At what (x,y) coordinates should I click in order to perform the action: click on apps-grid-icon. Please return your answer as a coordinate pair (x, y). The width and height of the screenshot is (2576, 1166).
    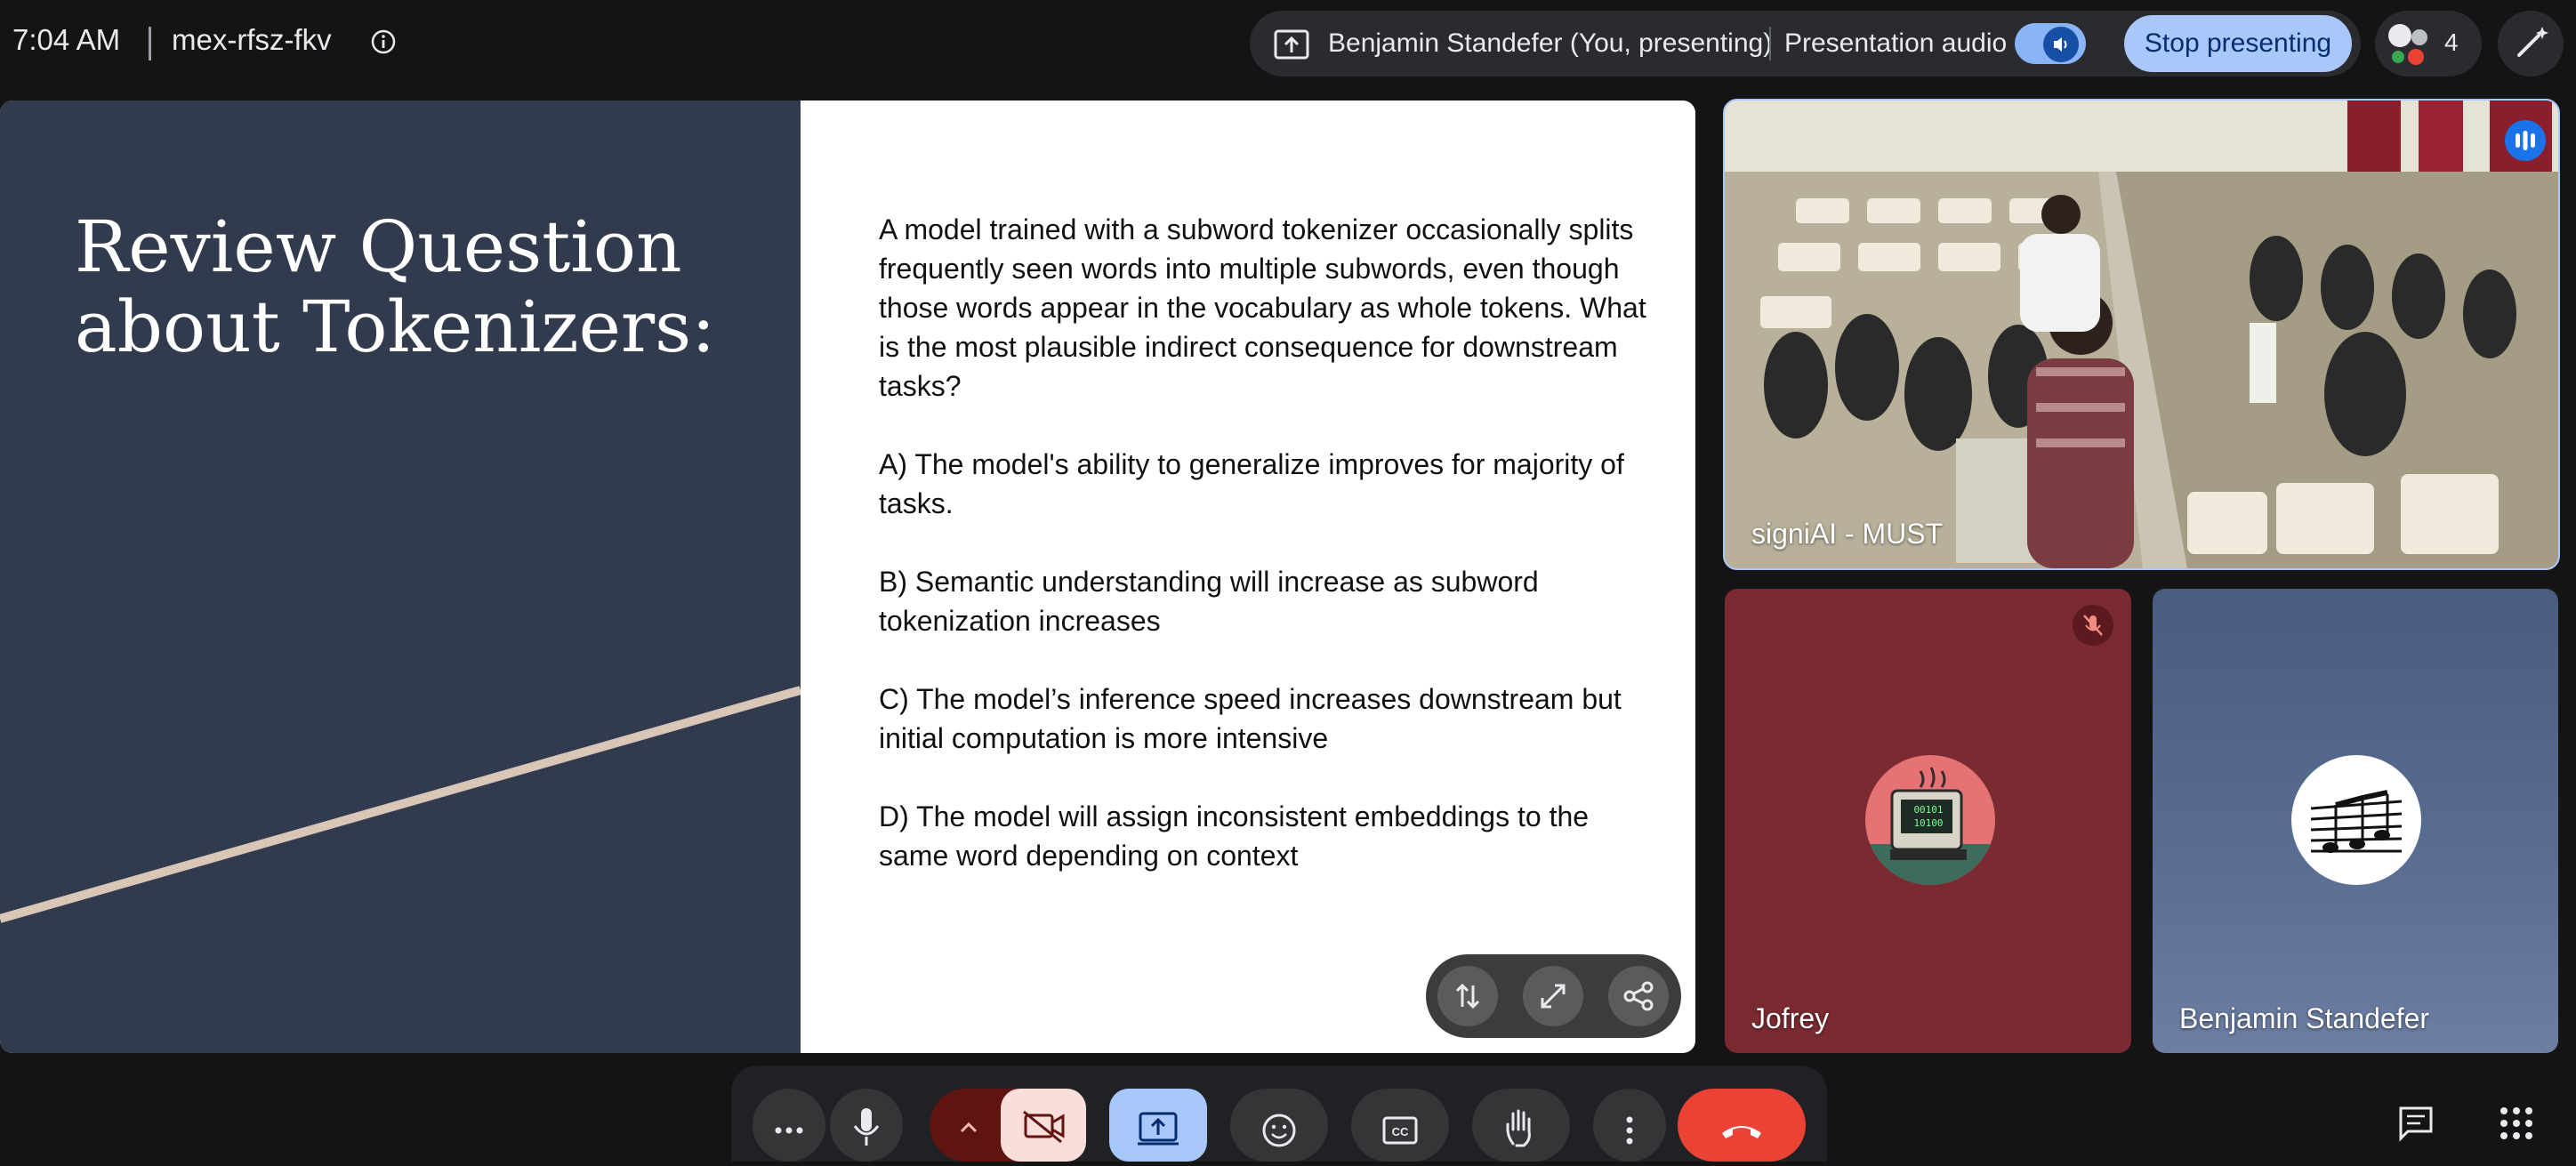
    Looking at the image, I should click on (2516, 1123).